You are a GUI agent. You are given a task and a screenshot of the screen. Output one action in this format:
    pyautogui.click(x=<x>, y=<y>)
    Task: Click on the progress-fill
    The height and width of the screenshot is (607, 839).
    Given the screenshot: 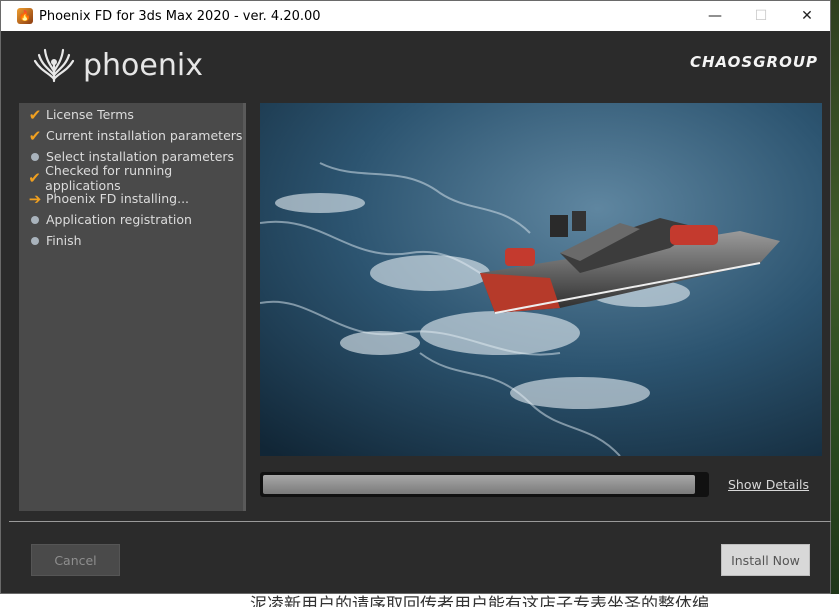 What is the action you would take?
    pyautogui.click(x=479, y=484)
    